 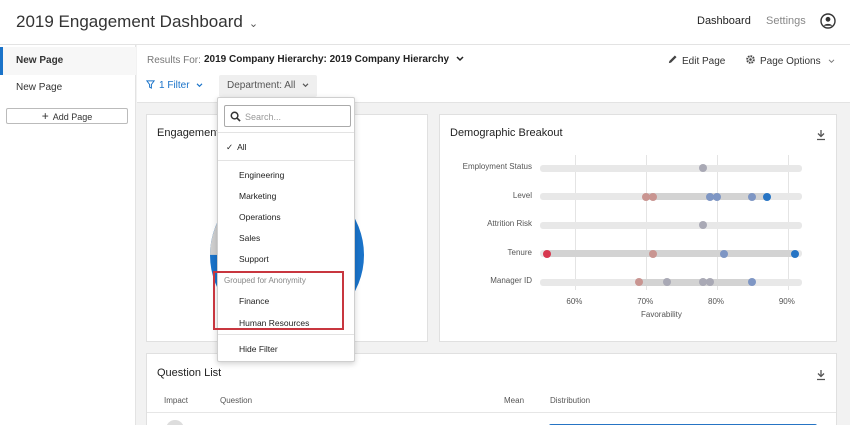 I want to click on dashboard-title: 2019 Engagement Dashboard, so click(x=129, y=21).